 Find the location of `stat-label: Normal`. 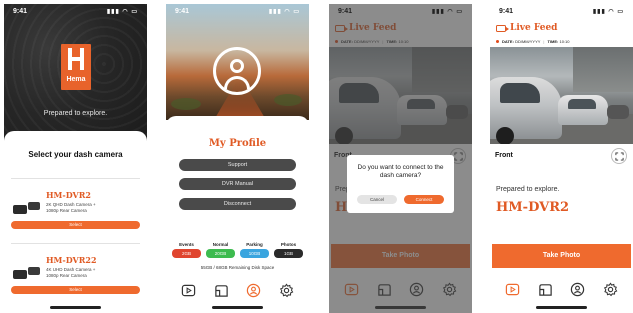

stat-label: Normal is located at coordinates (220, 244).